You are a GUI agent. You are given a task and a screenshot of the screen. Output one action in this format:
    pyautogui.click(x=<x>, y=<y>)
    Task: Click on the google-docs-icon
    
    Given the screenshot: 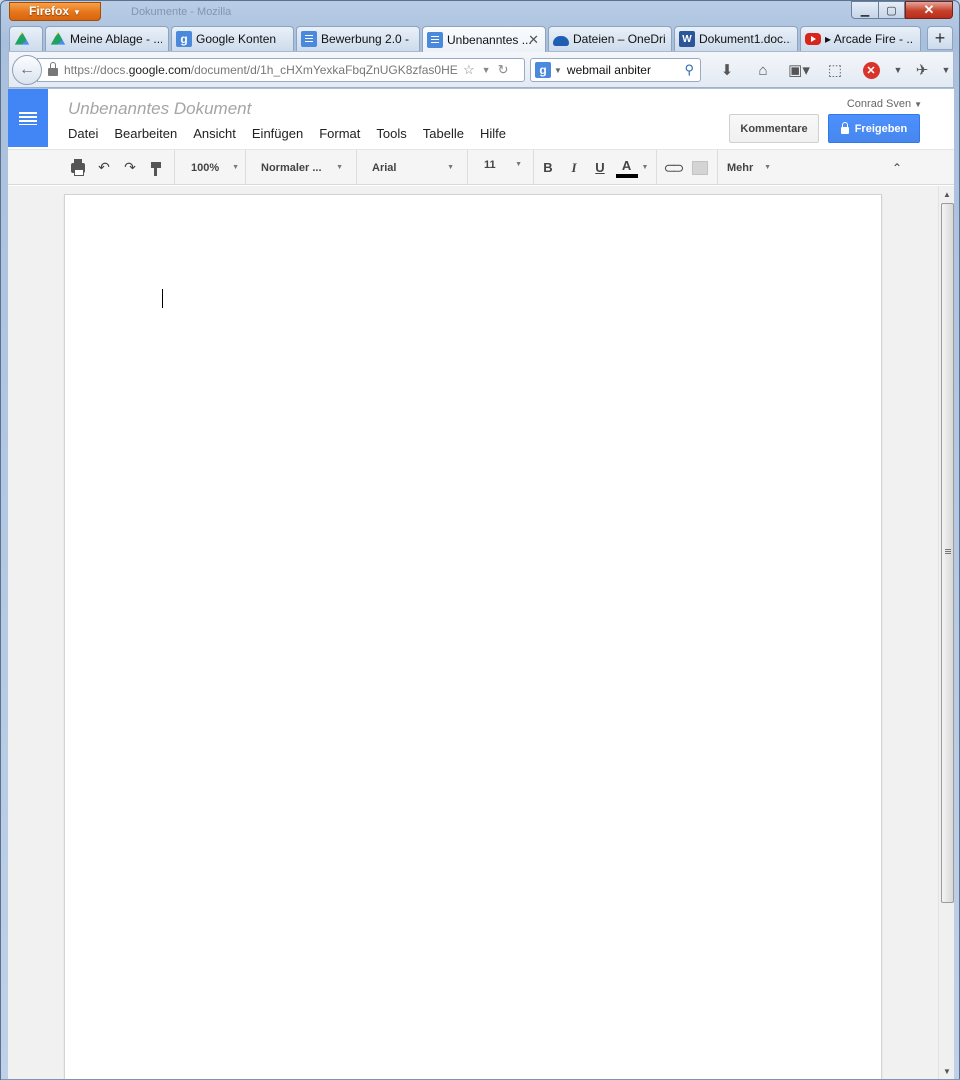 What is the action you would take?
    pyautogui.click(x=435, y=39)
    